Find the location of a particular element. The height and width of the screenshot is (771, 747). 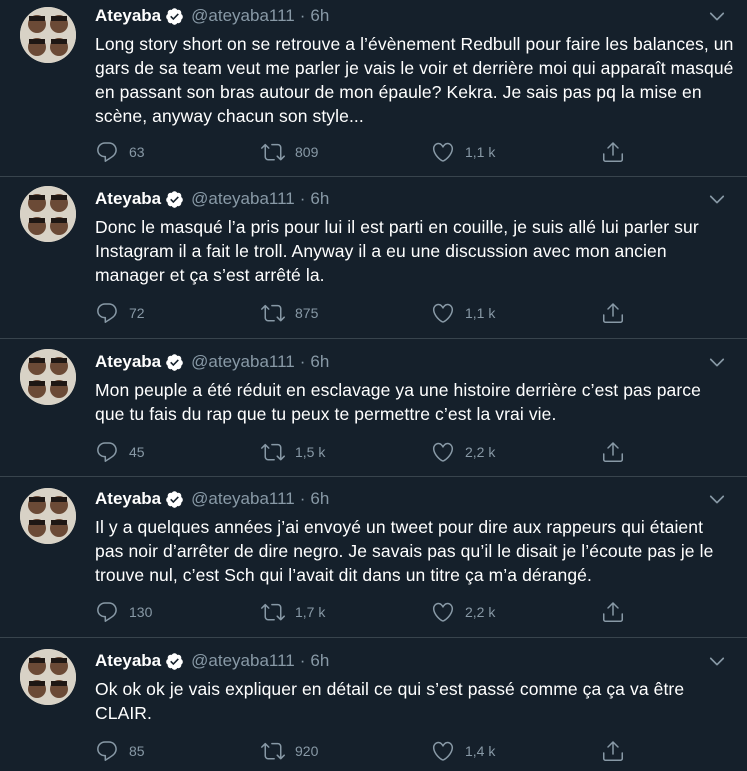

retweet-count: 809 is located at coordinates (307, 152).